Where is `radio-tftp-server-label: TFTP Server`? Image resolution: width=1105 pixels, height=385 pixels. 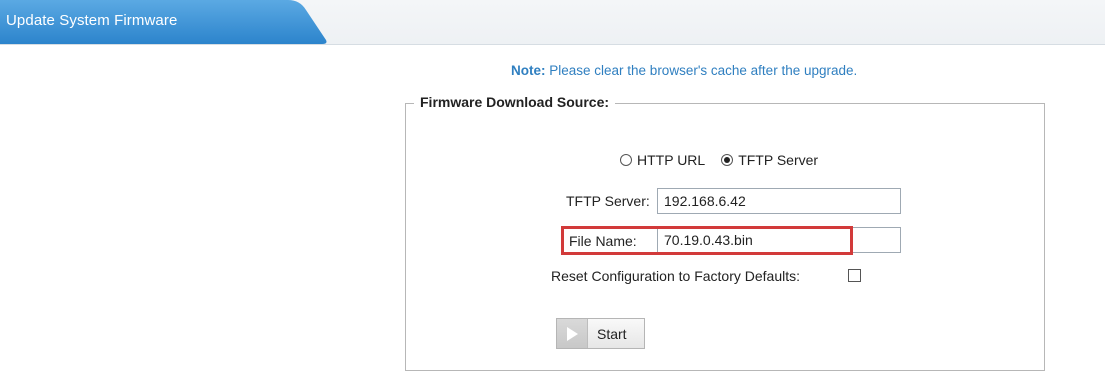 radio-tftp-server-label: TFTP Server is located at coordinates (778, 160).